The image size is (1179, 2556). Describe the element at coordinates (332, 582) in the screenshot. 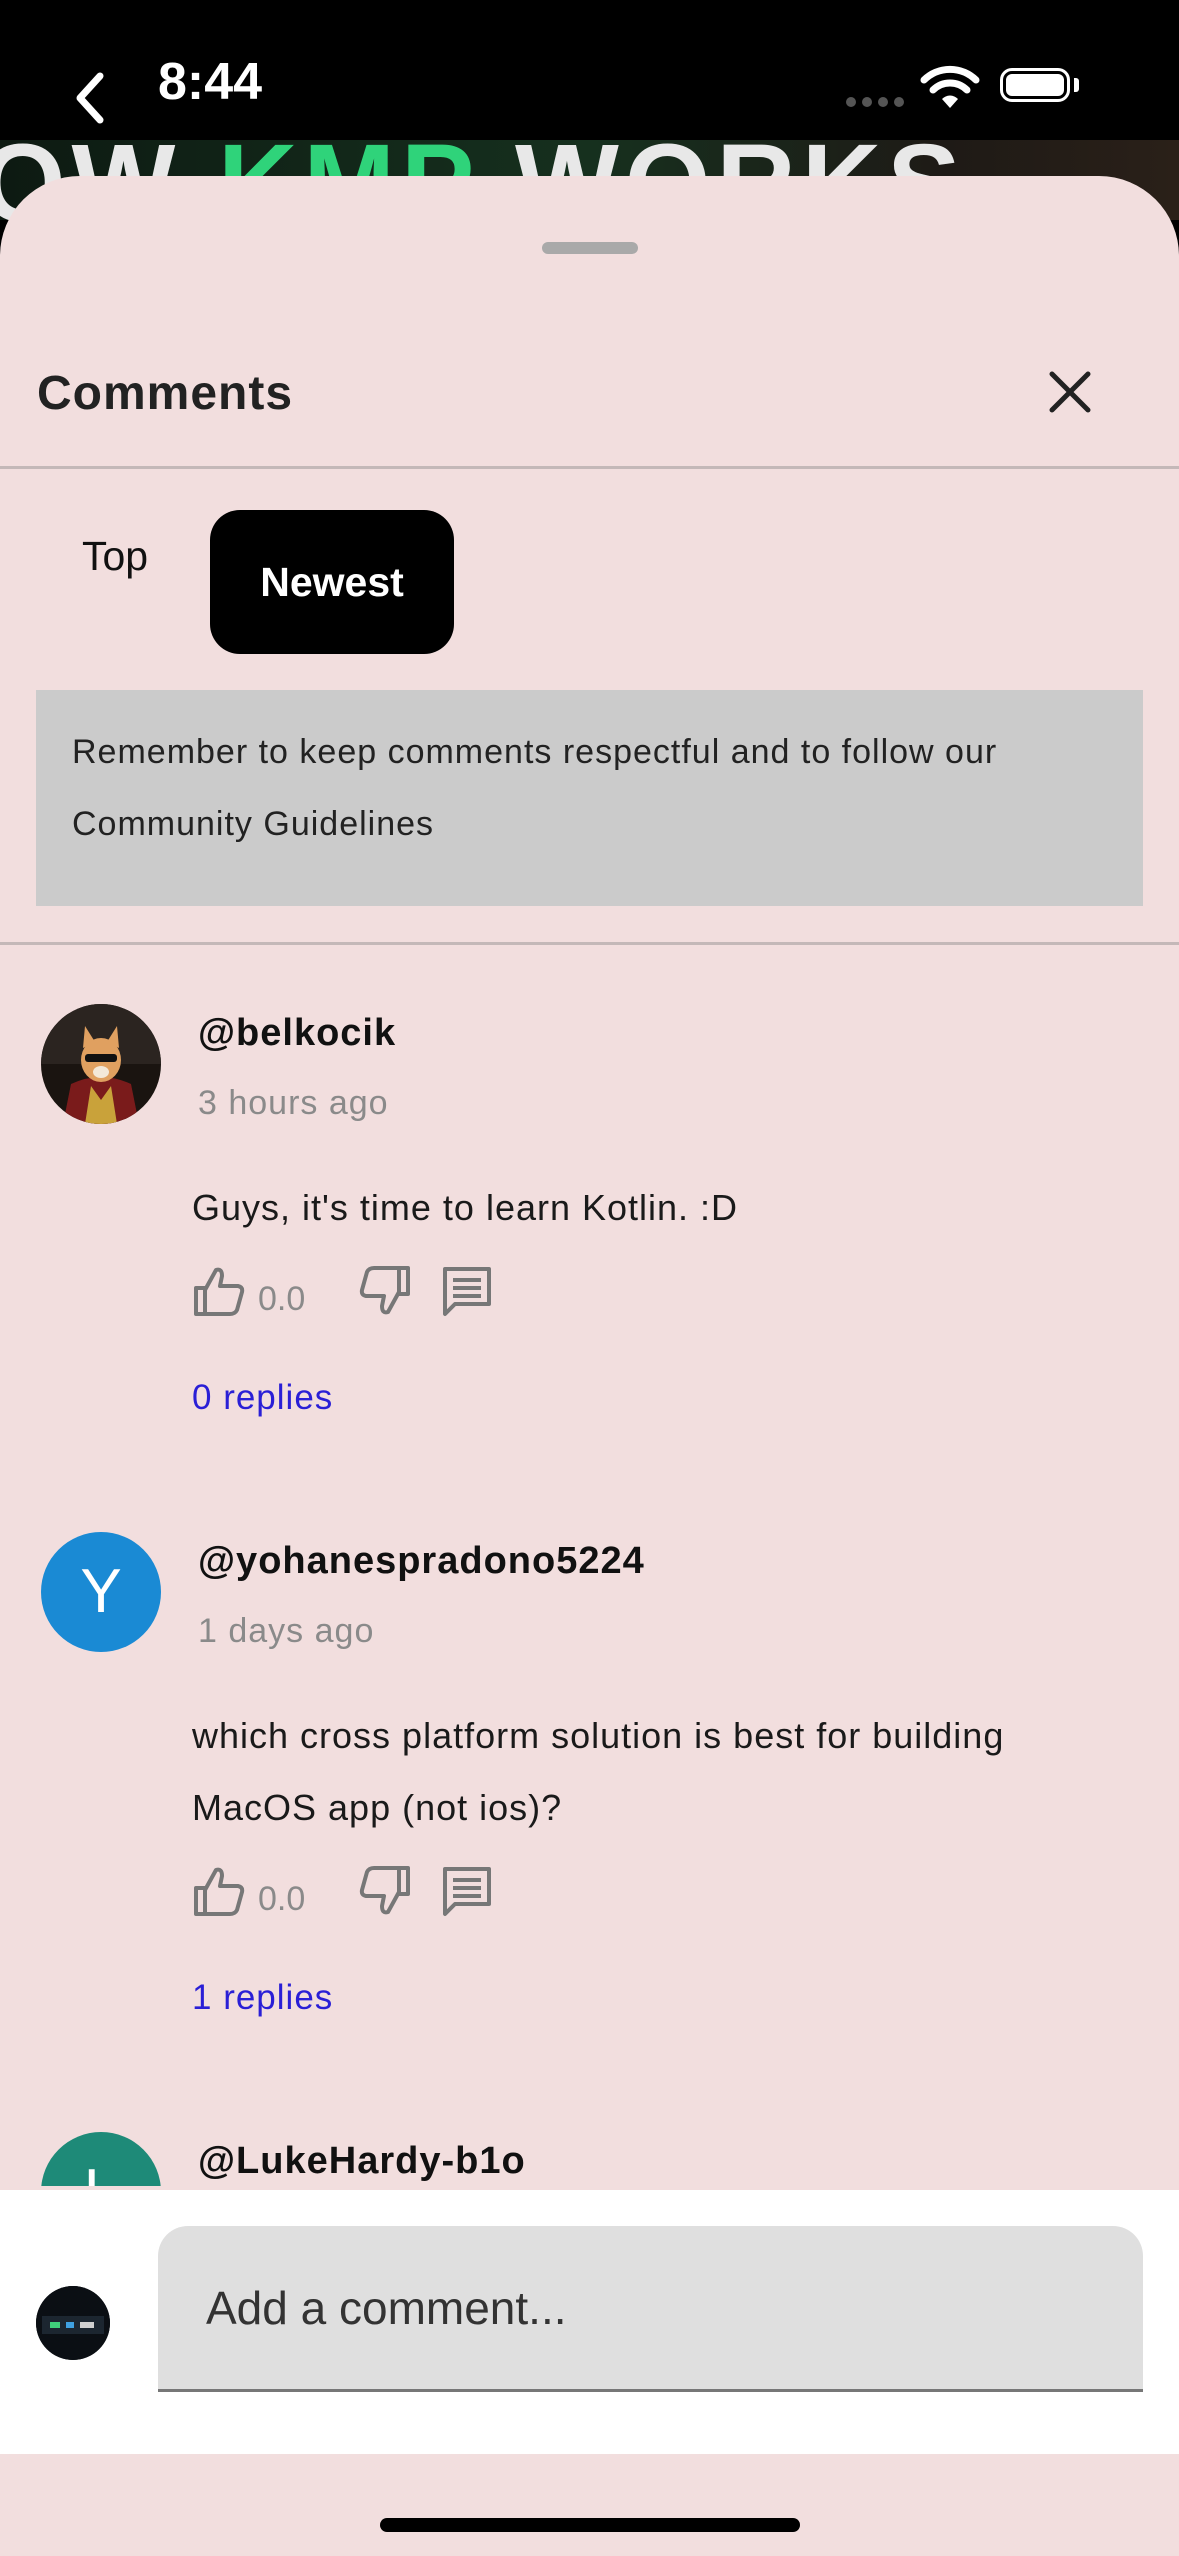

I see `tab-newest: Newest` at that location.